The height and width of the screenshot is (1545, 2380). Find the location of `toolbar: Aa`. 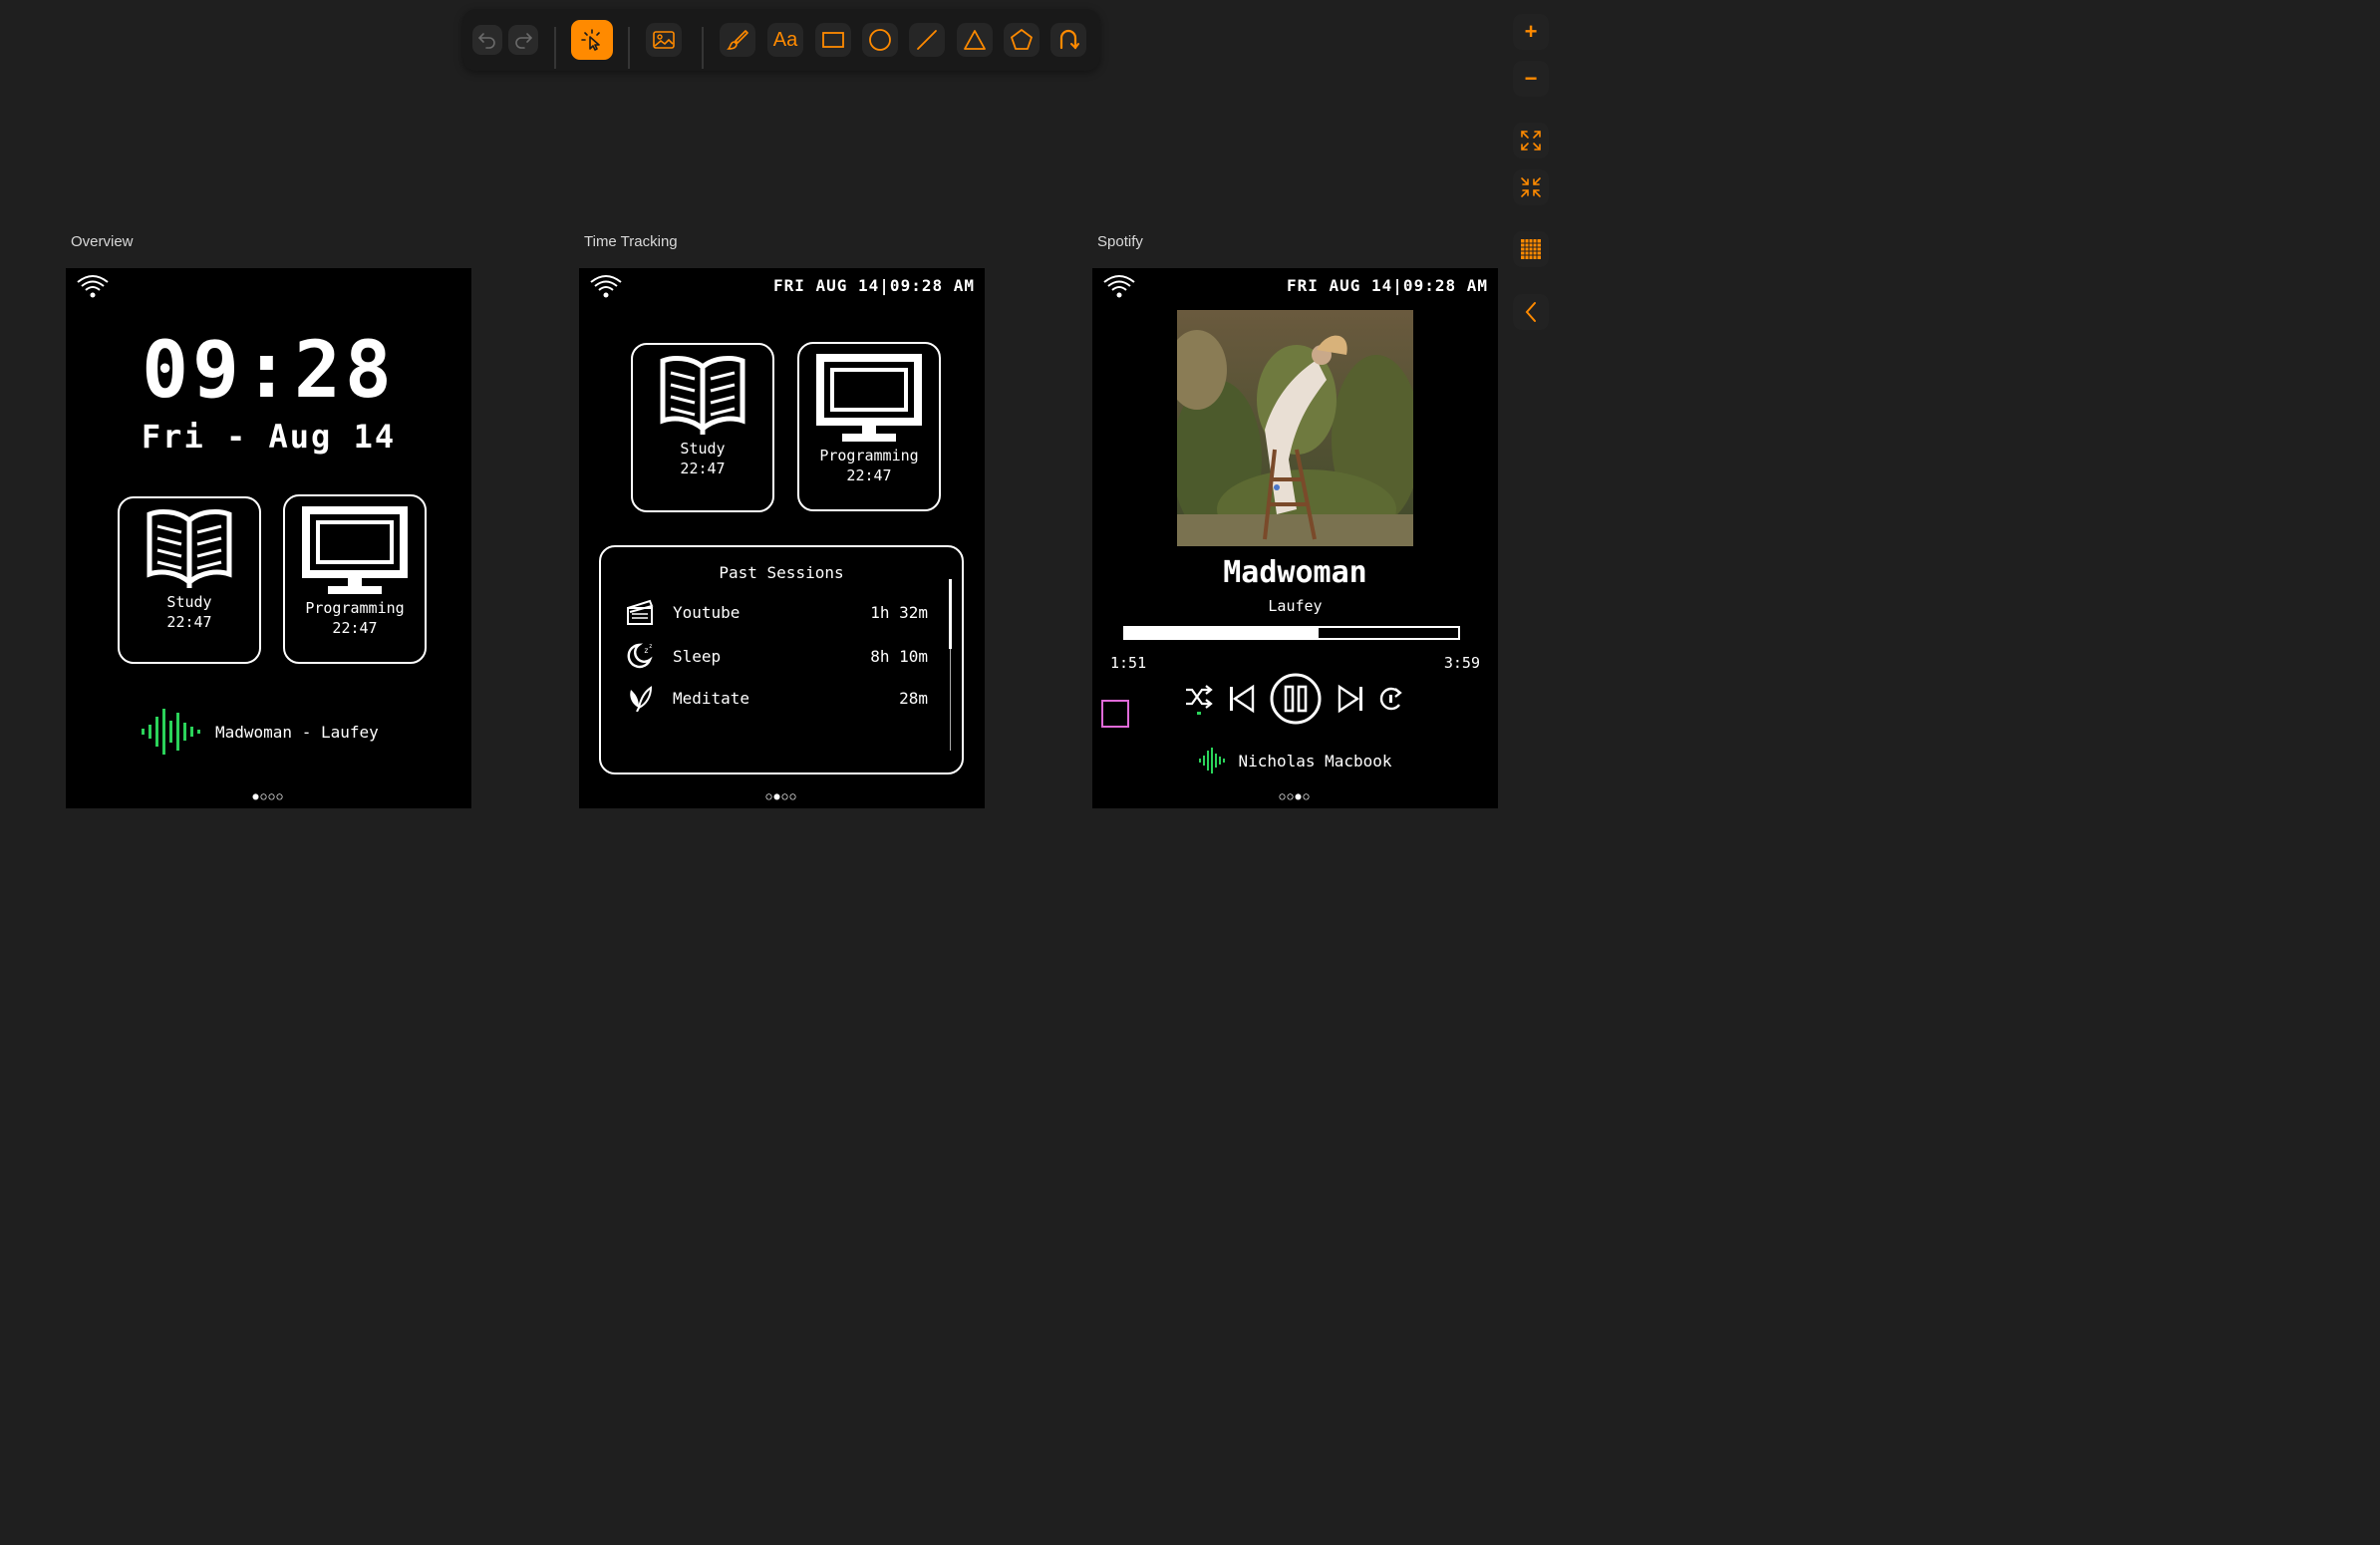

toolbar: Aa is located at coordinates (781, 40).